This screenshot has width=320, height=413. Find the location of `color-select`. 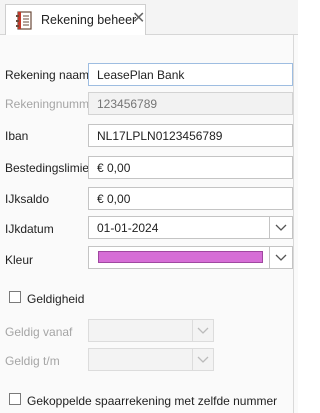

color-select is located at coordinates (190, 257).